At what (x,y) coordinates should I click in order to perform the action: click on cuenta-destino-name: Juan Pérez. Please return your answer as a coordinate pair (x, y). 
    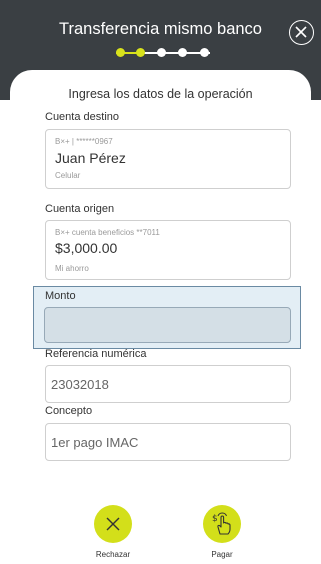
    Looking at the image, I should click on (90, 158).